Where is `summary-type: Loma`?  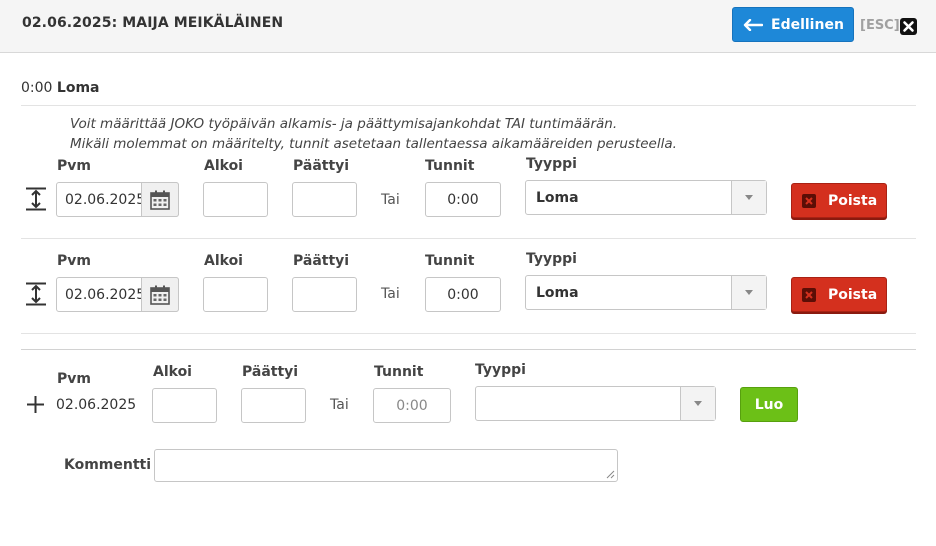 summary-type: Loma is located at coordinates (78, 88).